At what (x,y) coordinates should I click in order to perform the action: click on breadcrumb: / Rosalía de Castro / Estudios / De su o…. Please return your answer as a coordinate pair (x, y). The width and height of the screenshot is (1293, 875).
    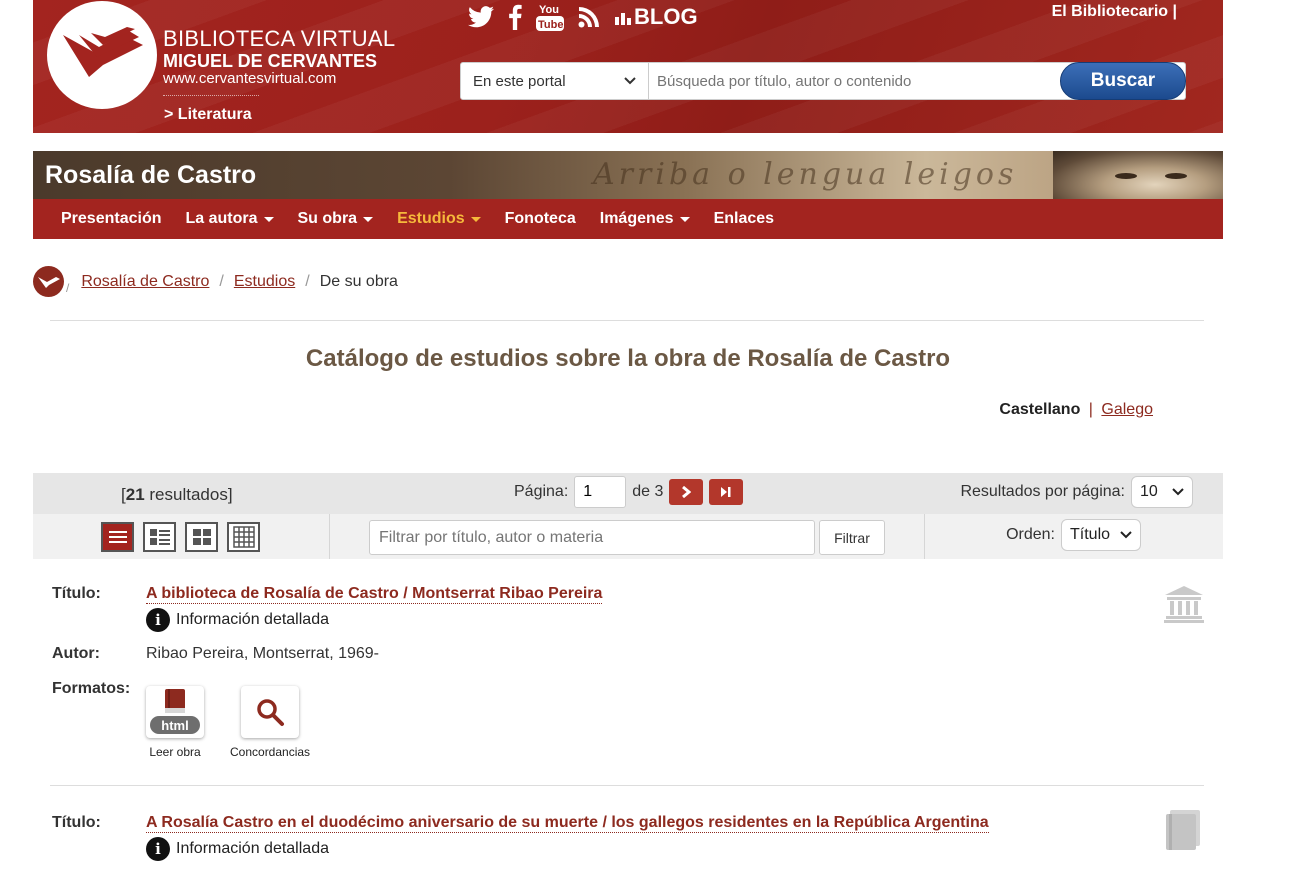
    Looking at the image, I should click on (215, 281).